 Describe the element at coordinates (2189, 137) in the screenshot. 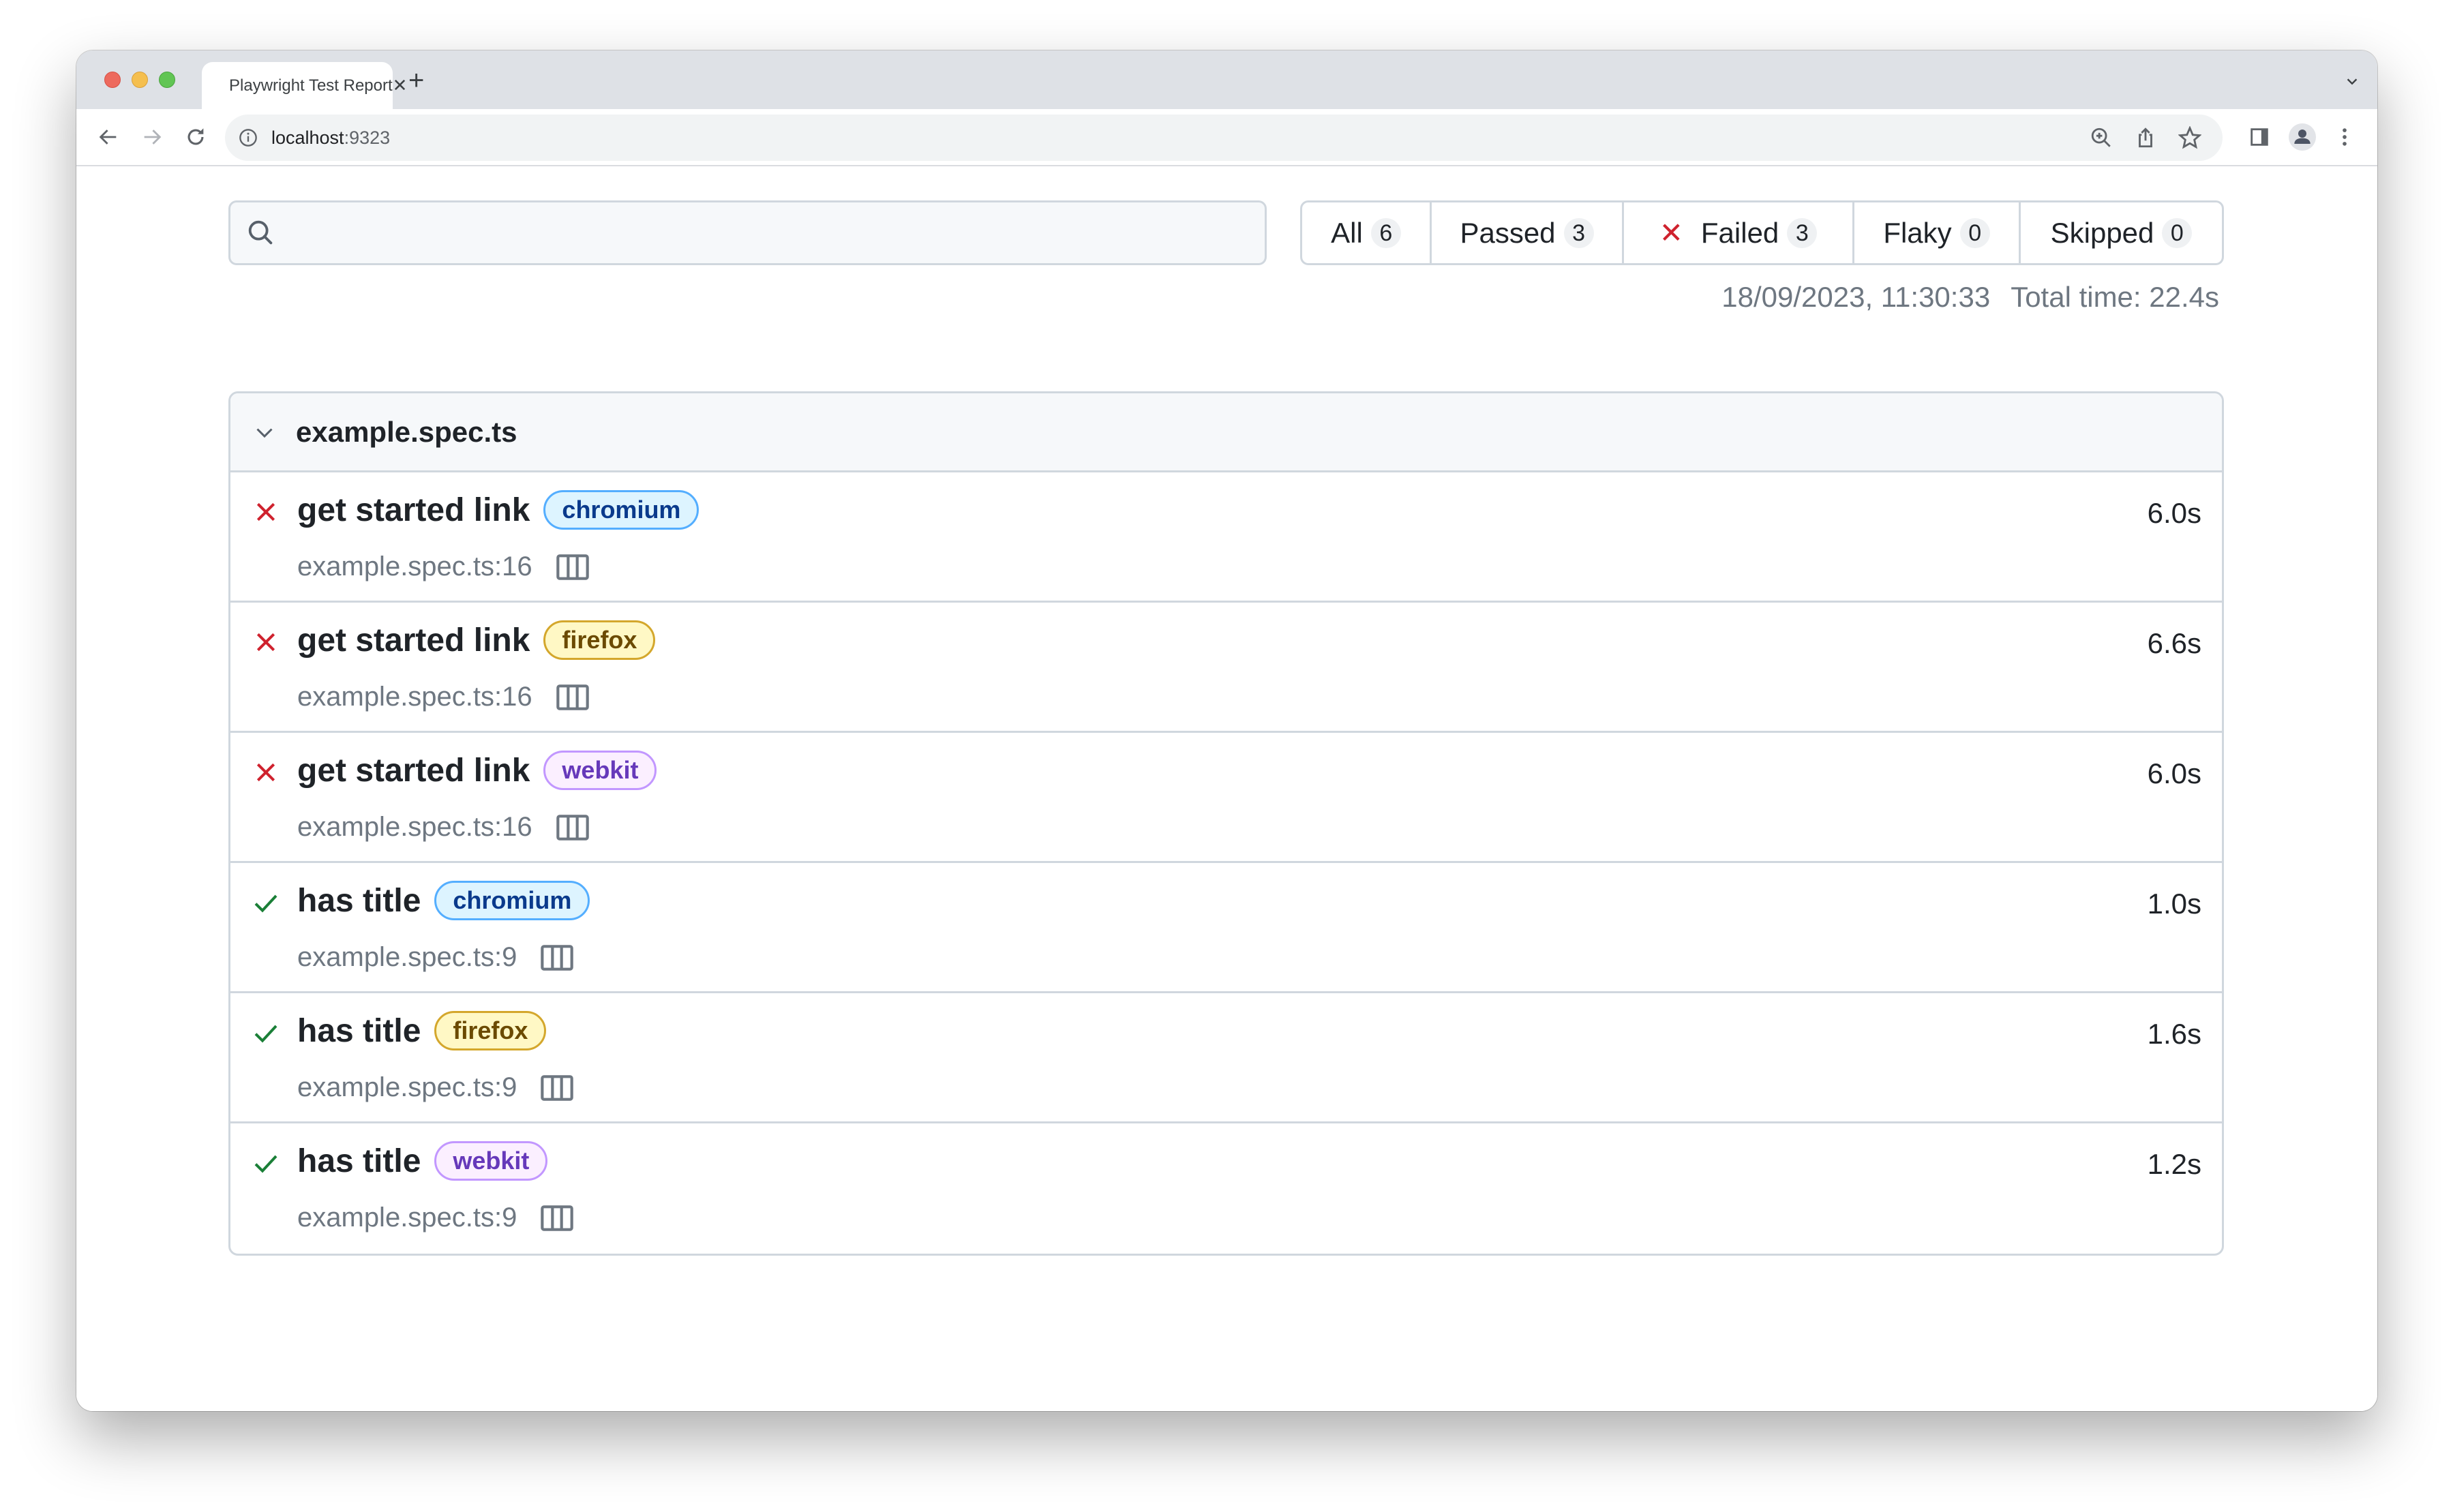

I see `bookmark-star-icon` at that location.